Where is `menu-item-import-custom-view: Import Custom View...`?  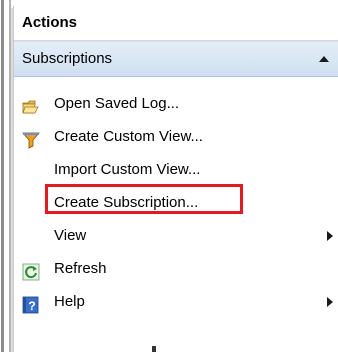 menu-item-import-custom-view: Import Custom View... is located at coordinates (176, 169).